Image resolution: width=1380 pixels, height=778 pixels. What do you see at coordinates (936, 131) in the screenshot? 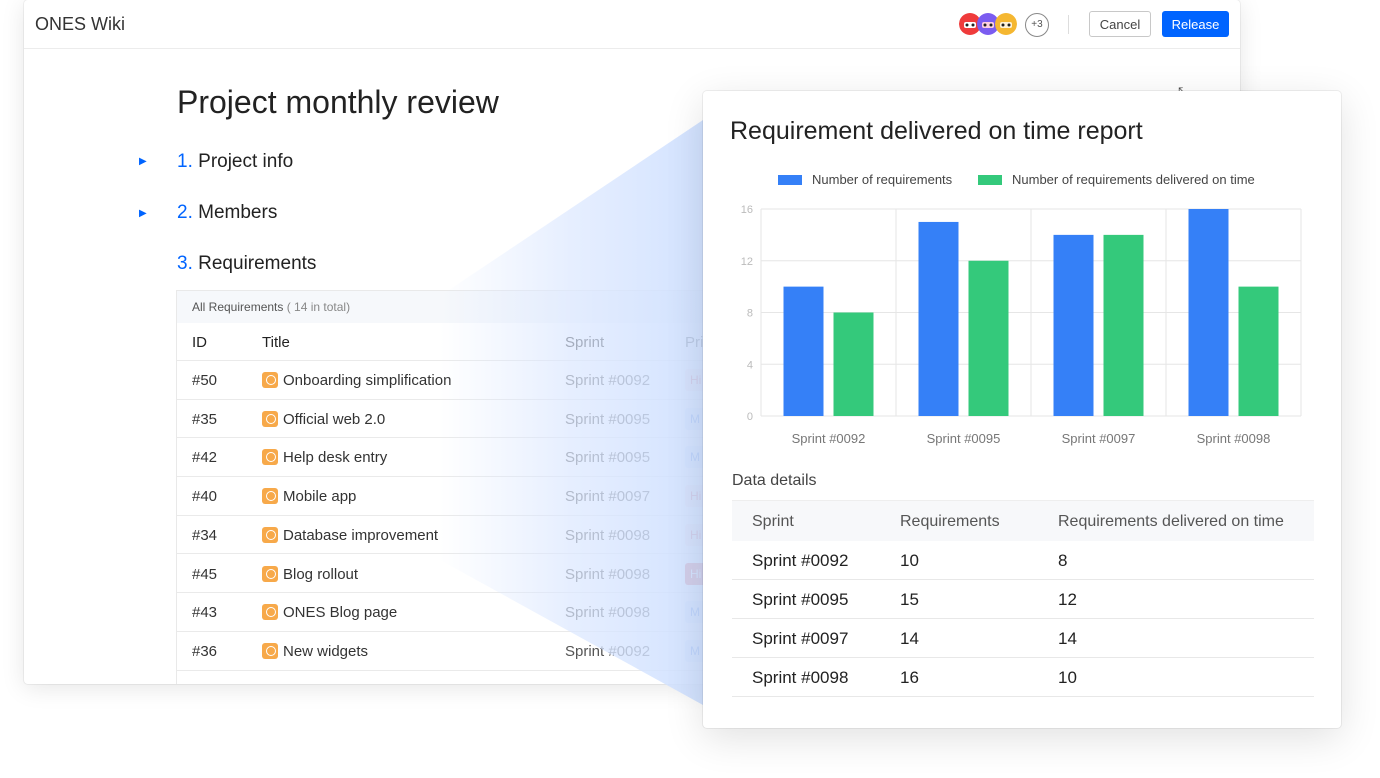
I see `report-title: Requirement delivered on time report` at bounding box center [936, 131].